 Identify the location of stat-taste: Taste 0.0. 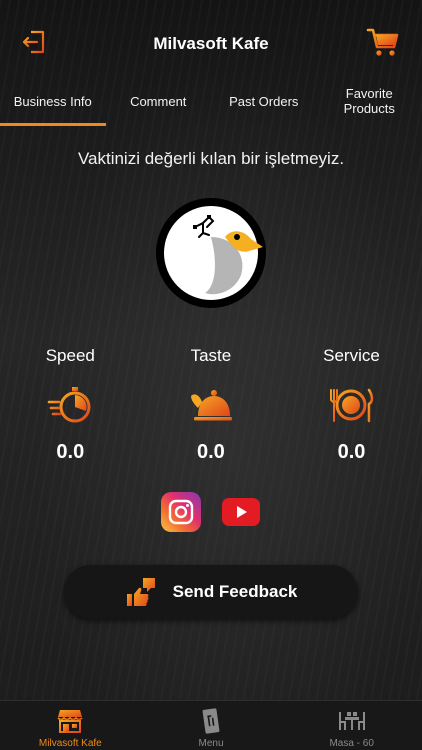
(211, 405).